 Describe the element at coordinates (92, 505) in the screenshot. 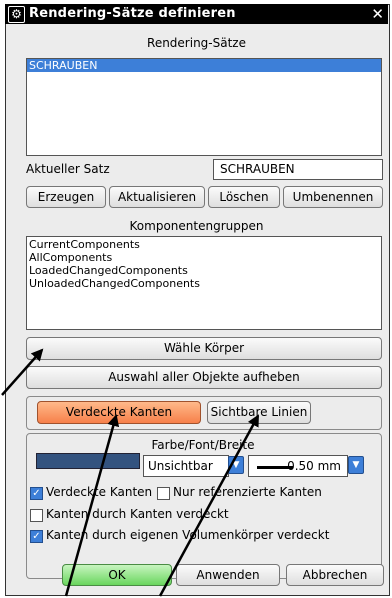

I see `arrow-to-hidden-edges-tab` at that location.